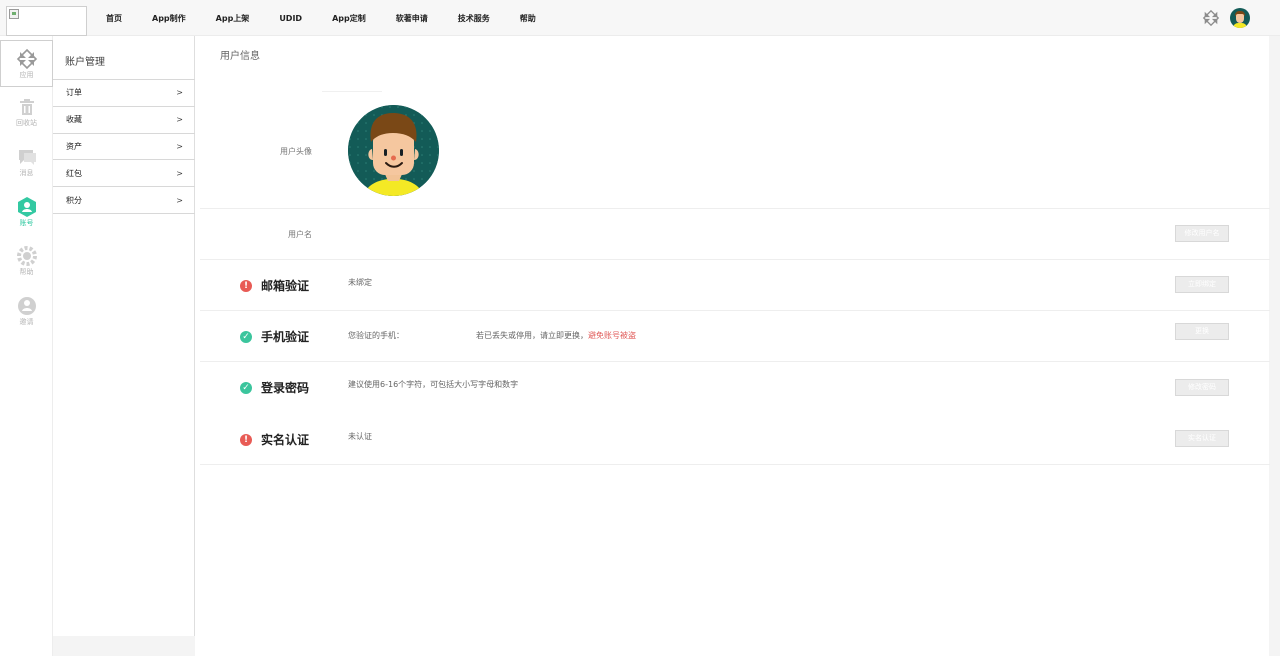  Describe the element at coordinates (528, 18) in the screenshot. I see `nav-help-link: 帮助` at that location.